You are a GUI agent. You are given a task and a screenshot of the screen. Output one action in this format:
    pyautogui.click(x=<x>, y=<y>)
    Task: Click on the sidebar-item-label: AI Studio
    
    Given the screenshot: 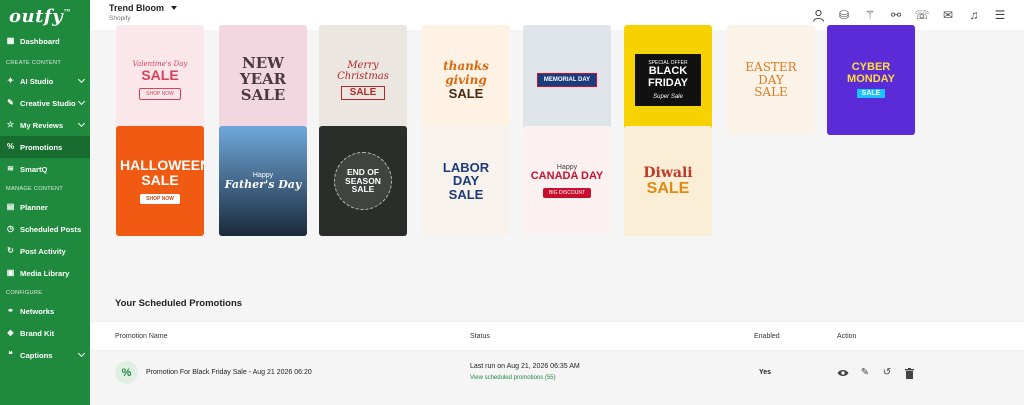 What is the action you would take?
    pyautogui.click(x=37, y=81)
    